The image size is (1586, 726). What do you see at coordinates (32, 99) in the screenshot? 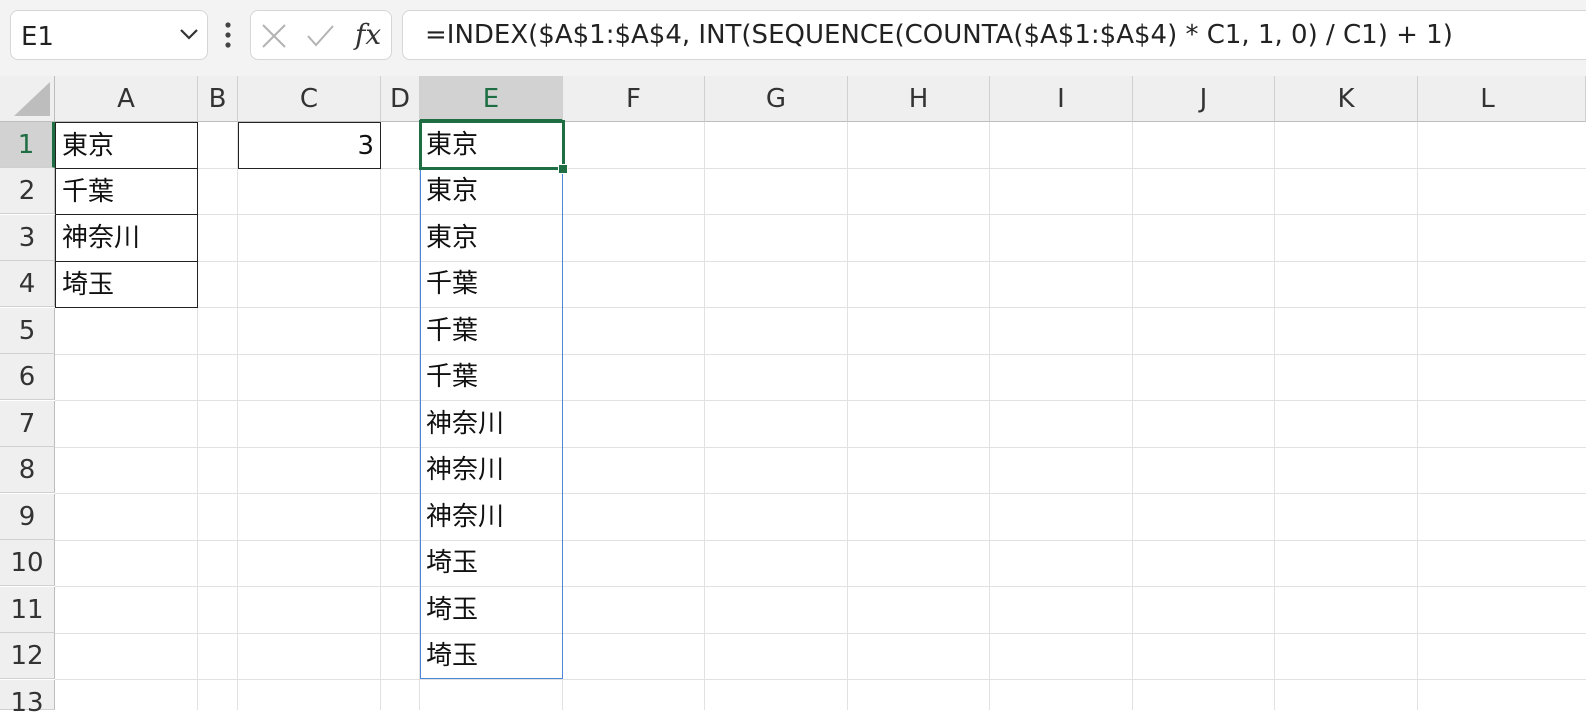
I see `select-all-triangle-icon` at bounding box center [32, 99].